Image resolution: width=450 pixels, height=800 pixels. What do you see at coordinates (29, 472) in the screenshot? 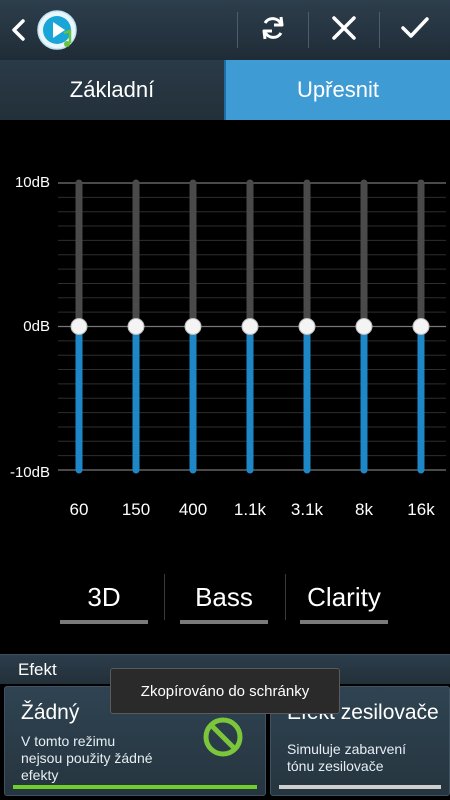
I see `db-label-bottom: -10dB` at bounding box center [29, 472].